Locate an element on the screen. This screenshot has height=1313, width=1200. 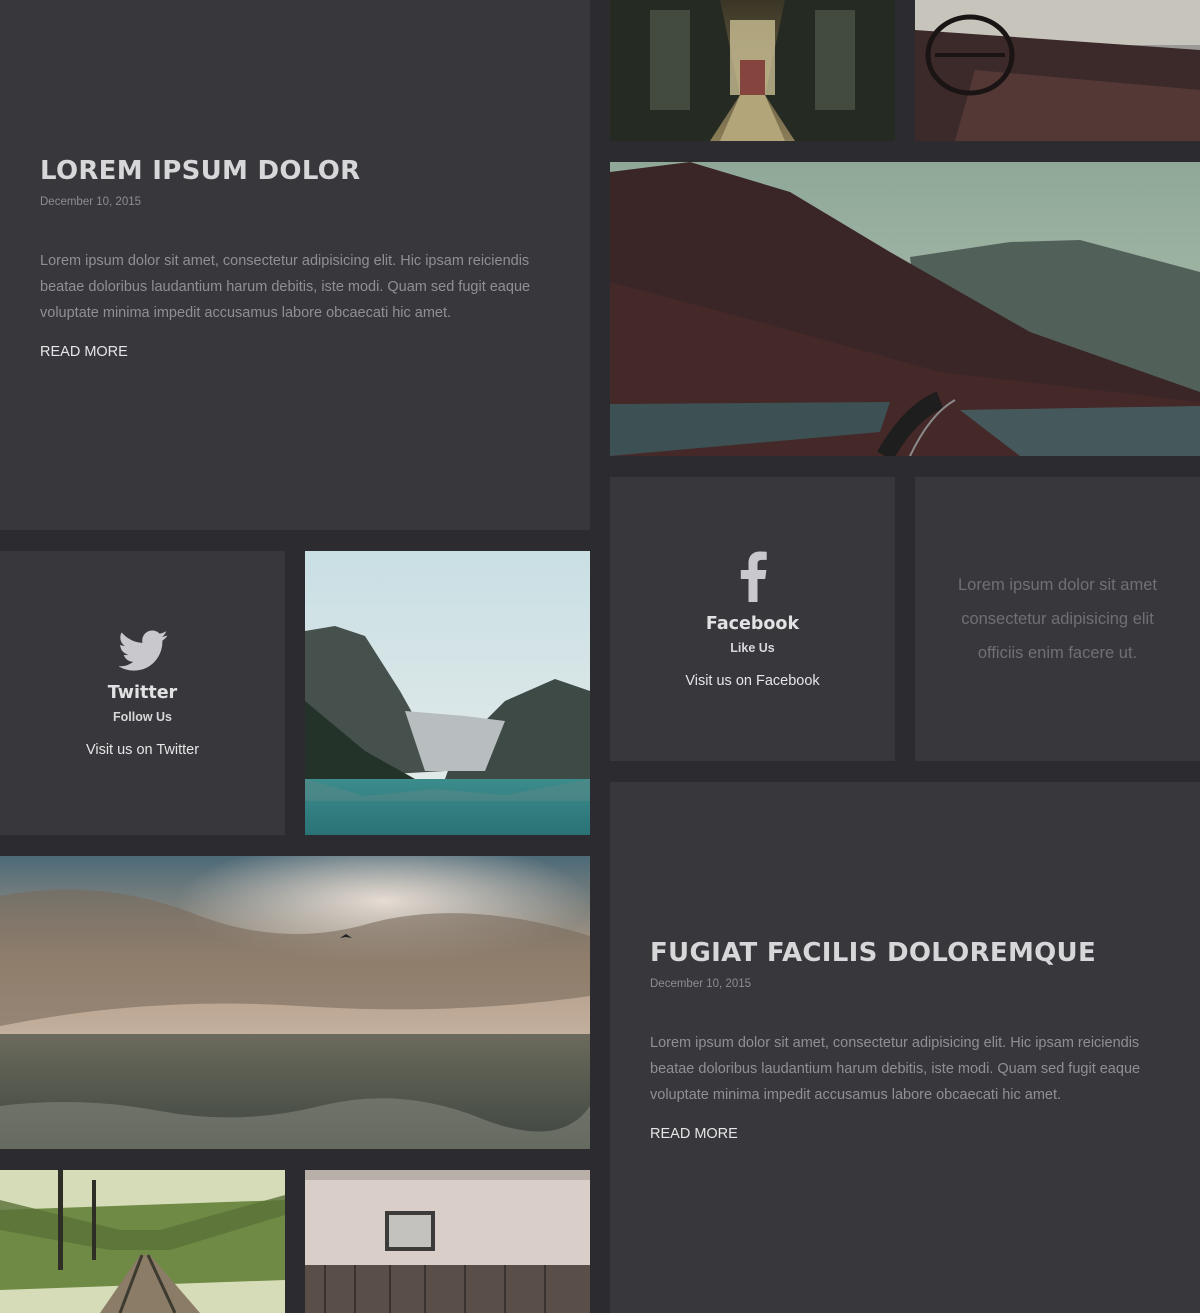
facebook-title: Facebook is located at coordinates (752, 623).